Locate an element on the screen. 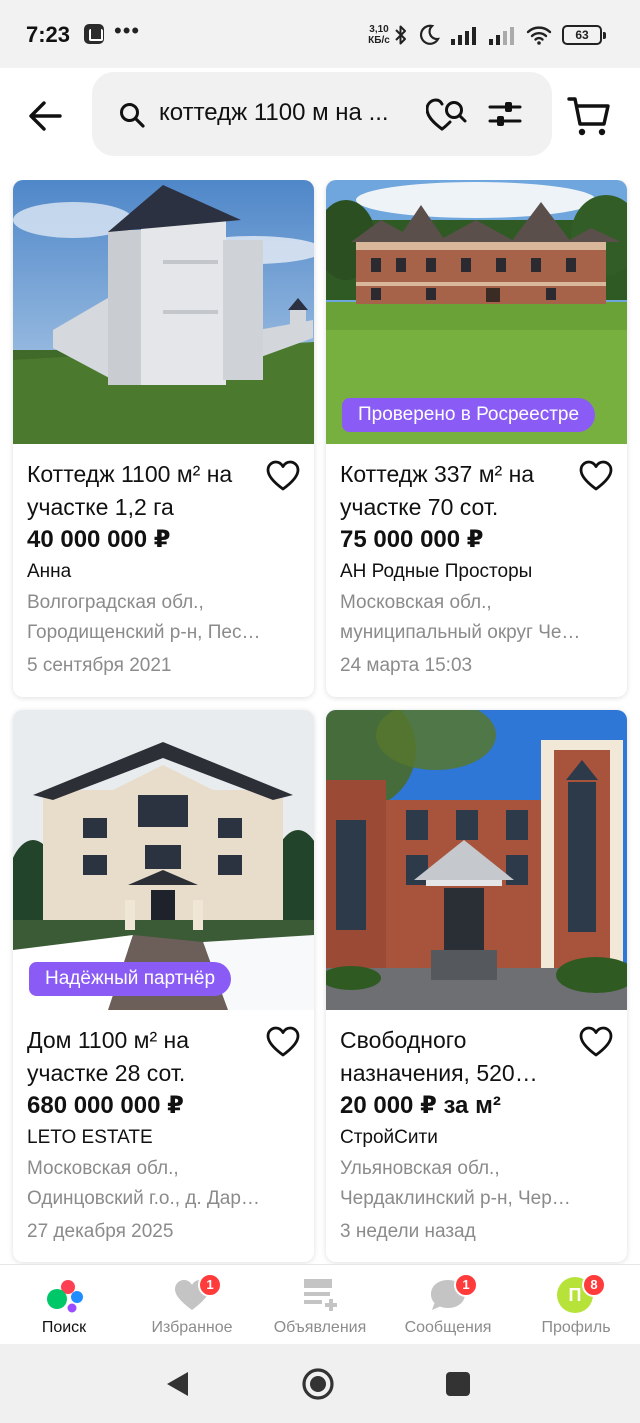 This screenshot has width=640, height=1423. search-icon is located at coordinates (132, 115).